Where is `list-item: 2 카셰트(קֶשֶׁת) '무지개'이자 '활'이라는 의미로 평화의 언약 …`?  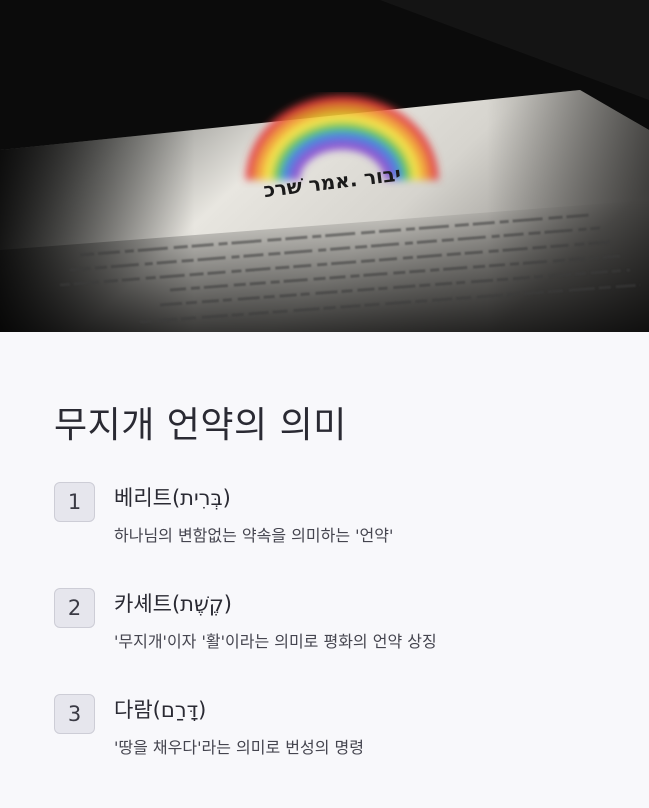
list-item: 2 카셰트(קֶשֶׁת) '무지개'이자 '활'이라는 의미로 평화의 언약 … is located at coordinates (334, 628).